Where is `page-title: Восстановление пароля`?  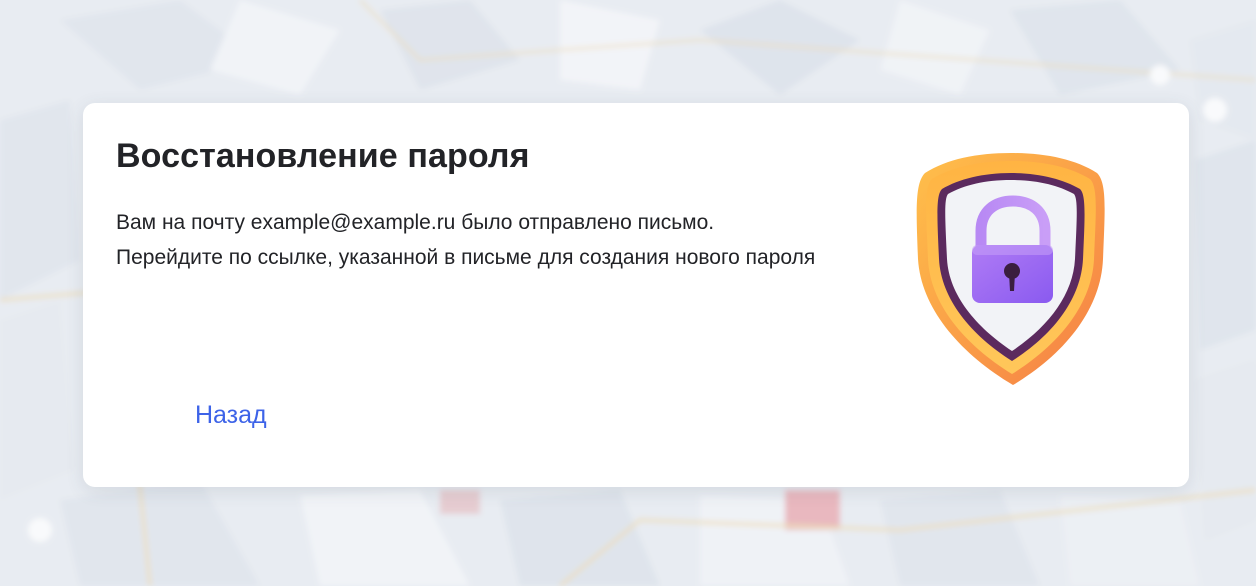 page-title: Восстановление пароля is located at coordinates (323, 156).